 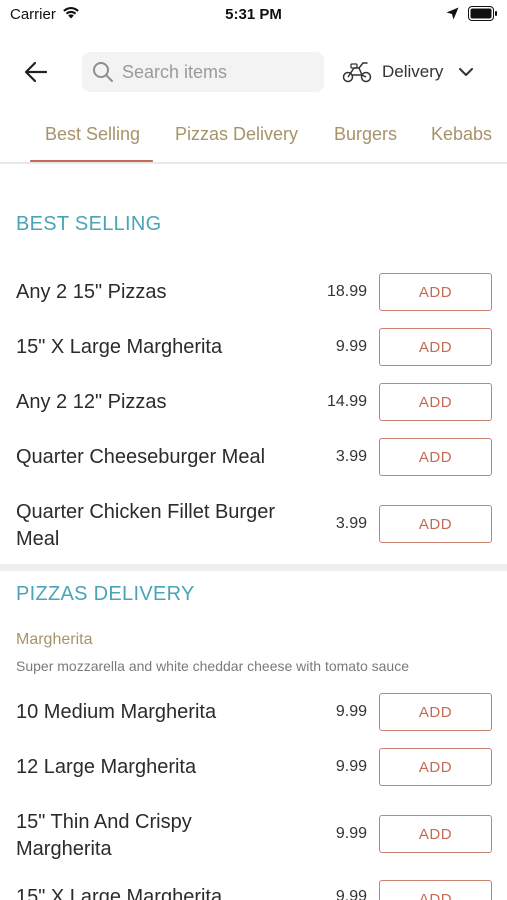 I want to click on tab-burgers: Burgers, so click(x=365, y=134).